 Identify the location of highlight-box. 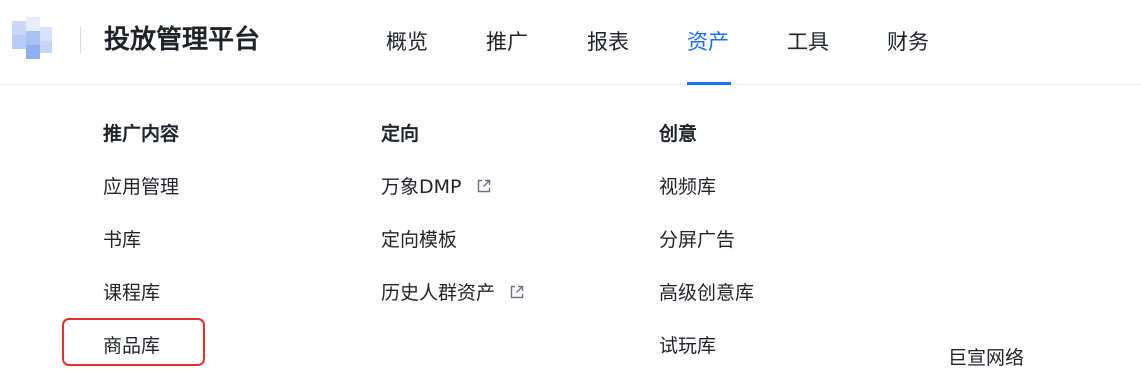
(133, 342).